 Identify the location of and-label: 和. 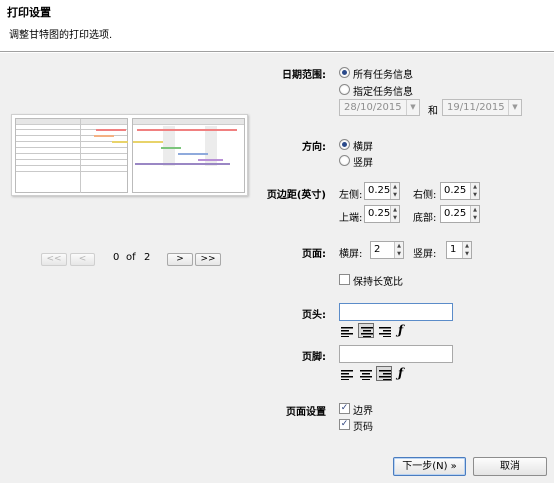
(433, 111).